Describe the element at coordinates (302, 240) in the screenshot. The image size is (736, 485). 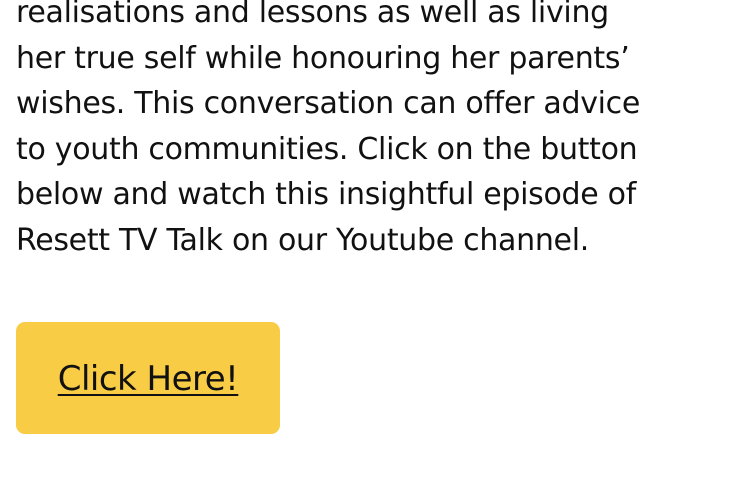
I see `paragraph-line: Resett TV Talk on our Youtube channel.` at that location.